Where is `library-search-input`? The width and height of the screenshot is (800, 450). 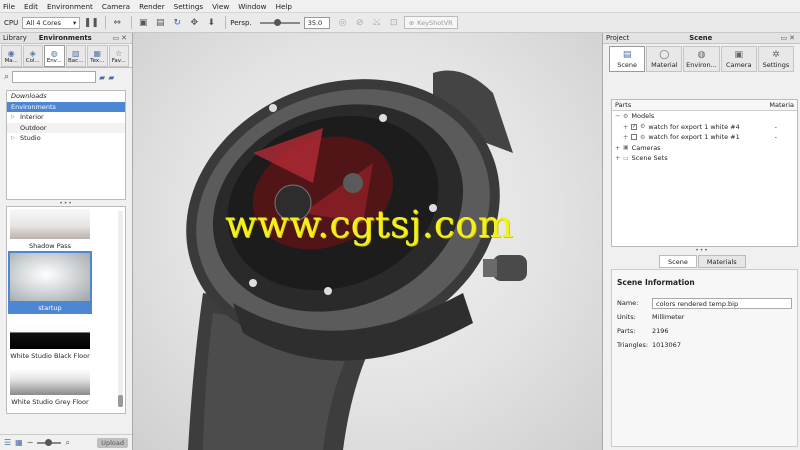
library-search-input is located at coordinates (54, 77).